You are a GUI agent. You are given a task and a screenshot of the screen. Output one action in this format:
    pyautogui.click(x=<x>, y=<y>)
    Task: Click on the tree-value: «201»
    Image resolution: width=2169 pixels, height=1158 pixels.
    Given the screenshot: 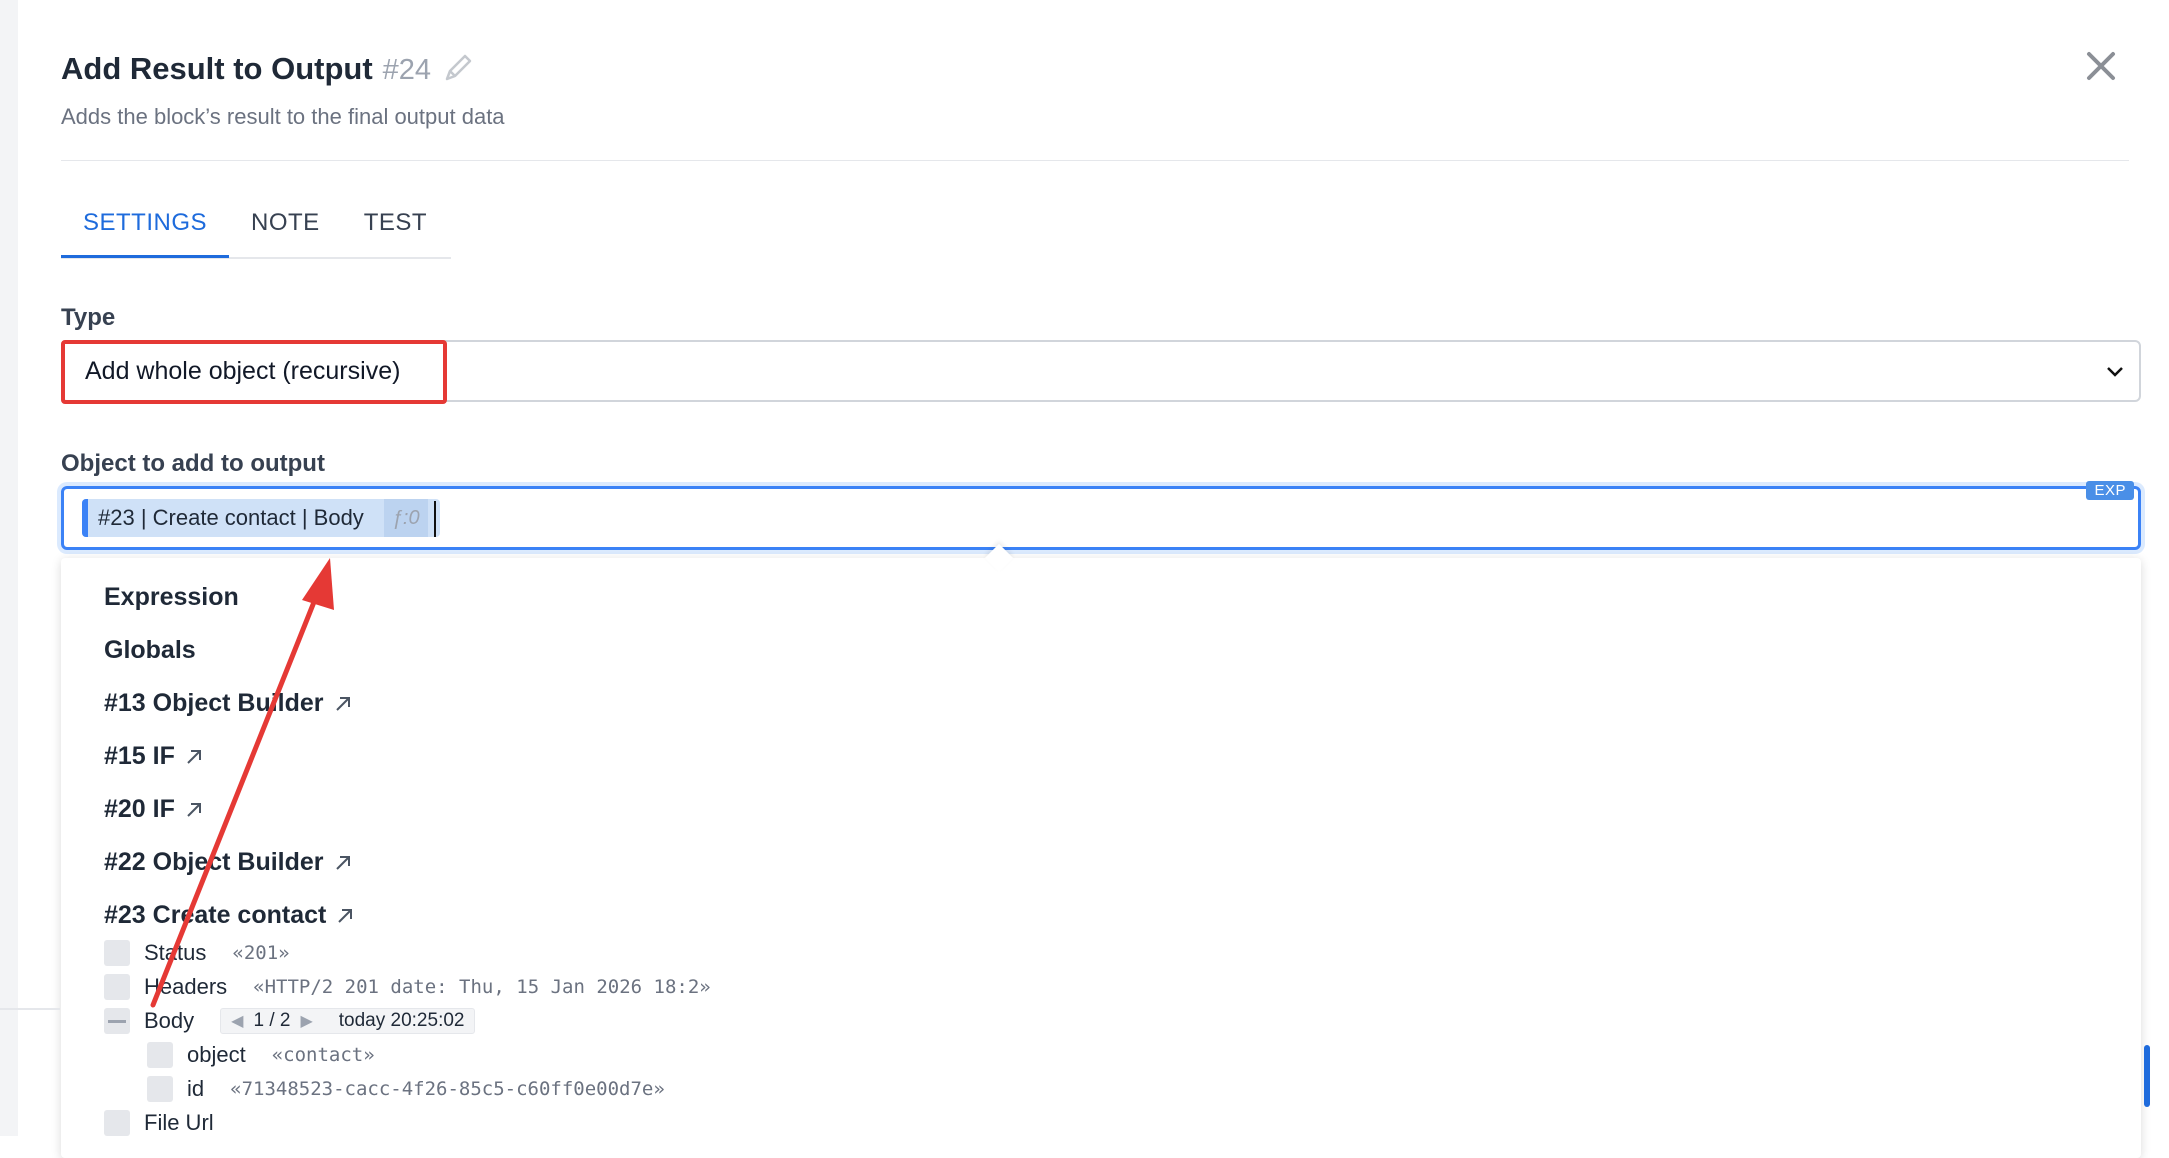 What is the action you would take?
    pyautogui.click(x=261, y=953)
    